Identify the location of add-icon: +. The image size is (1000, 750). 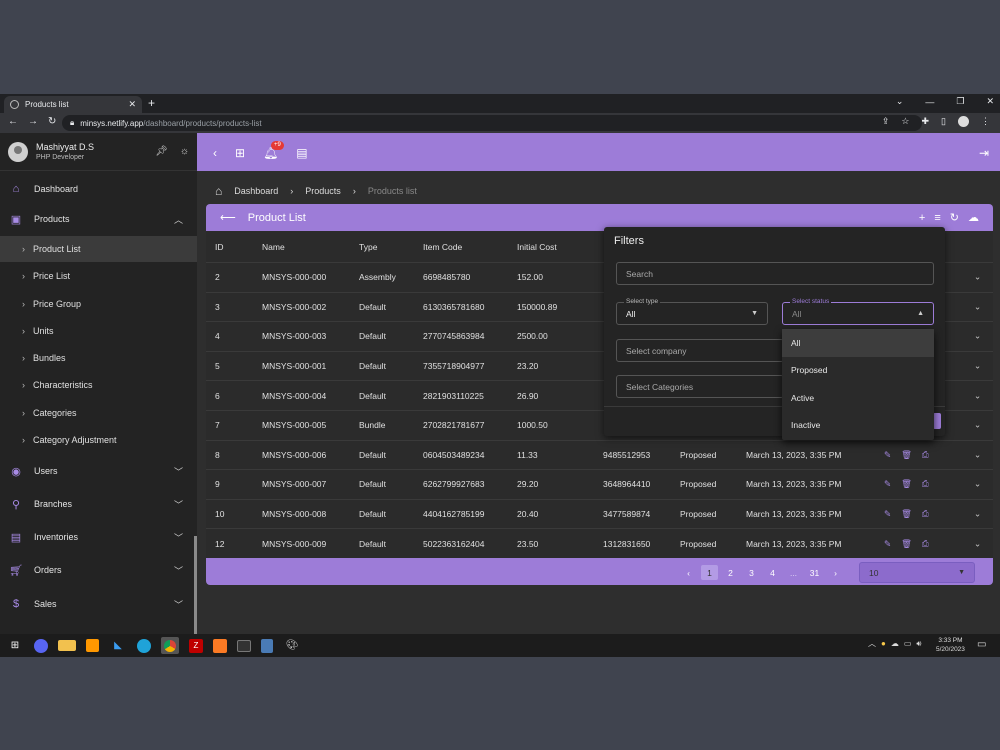
(922, 218).